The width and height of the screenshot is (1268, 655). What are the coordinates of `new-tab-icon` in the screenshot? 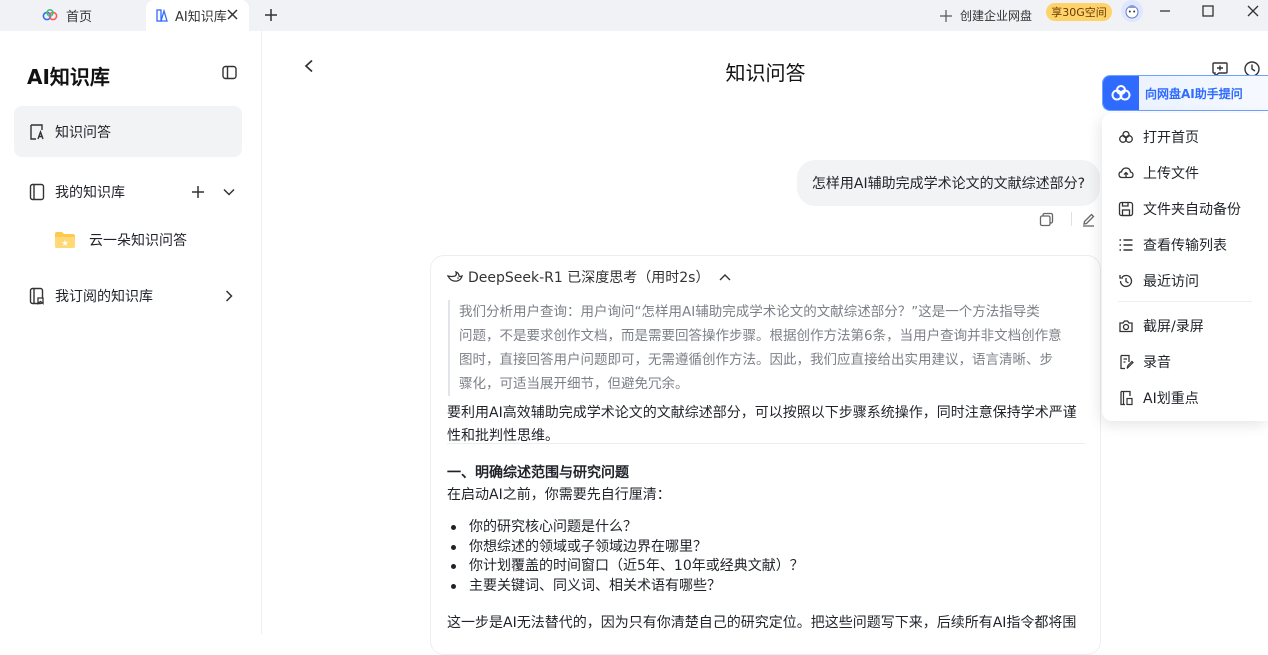 It's located at (271, 15).